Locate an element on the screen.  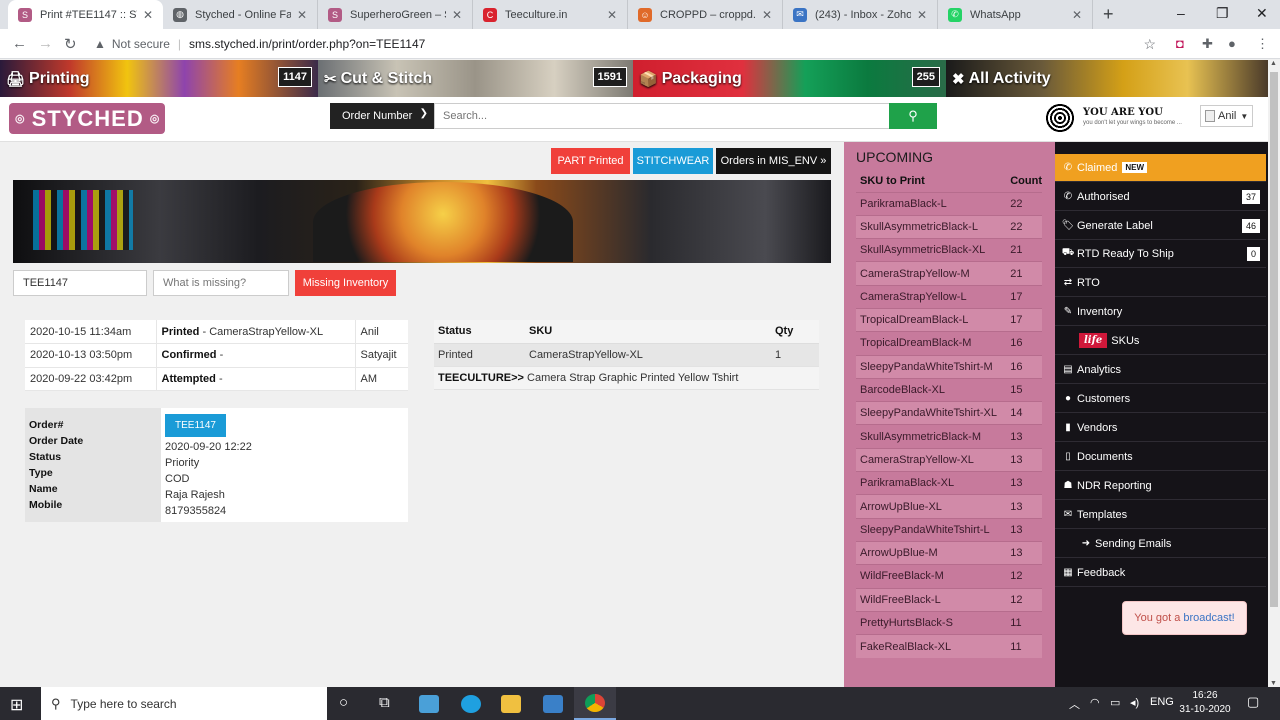
order-number-badge: TEE1147 is located at coordinates (195, 425).